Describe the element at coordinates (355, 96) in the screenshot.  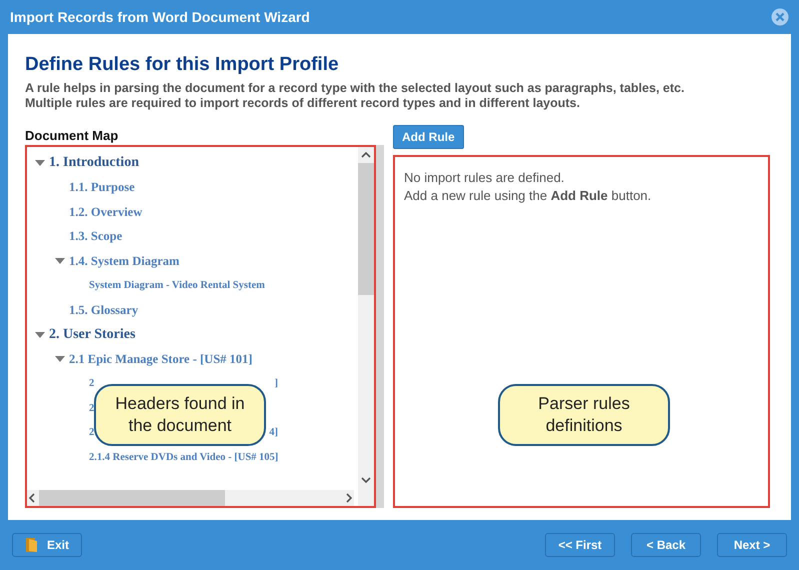
I see `description-text: A rule helps in parsing the document for a record type with the selected layout such as paragraphs, tables, etc. Multiple rules are required to import records of different record types and in different layouts.` at that location.